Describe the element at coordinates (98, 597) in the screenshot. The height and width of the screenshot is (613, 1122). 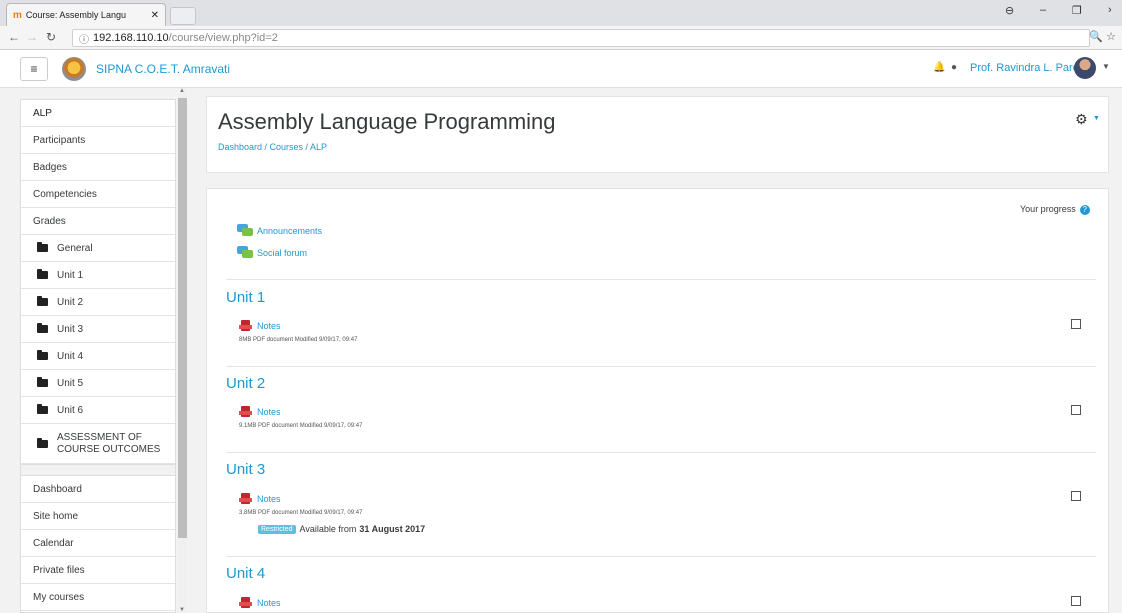
I see `sidebar-item-my-courses: My courses` at that location.